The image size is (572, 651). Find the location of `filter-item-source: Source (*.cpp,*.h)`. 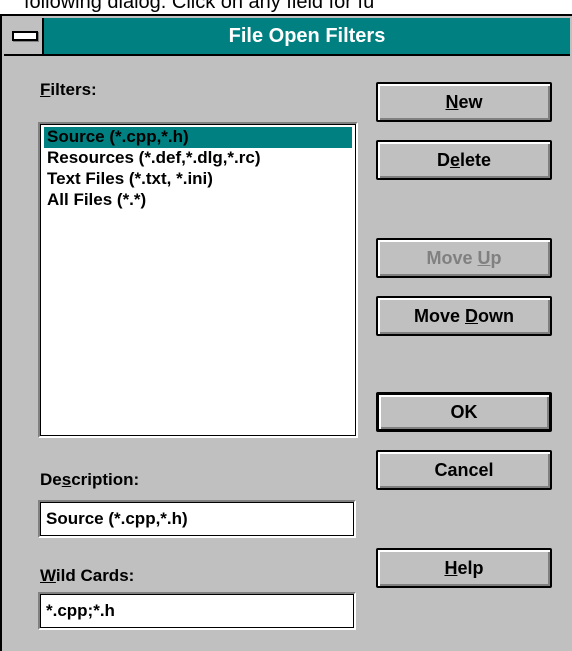

filter-item-source: Source (*.cpp,*.h) is located at coordinates (198, 137).